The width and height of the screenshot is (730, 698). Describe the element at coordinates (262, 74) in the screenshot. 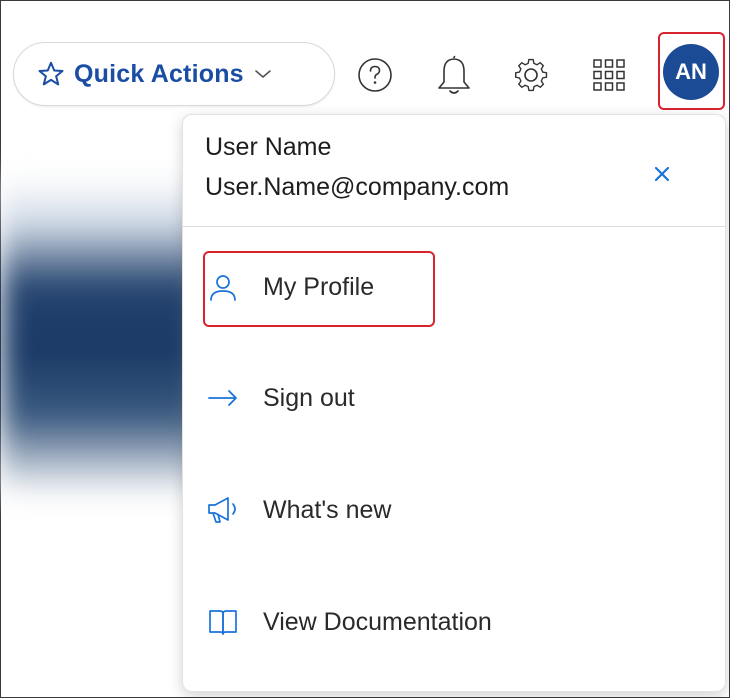

I see `chevron-down-icon` at that location.